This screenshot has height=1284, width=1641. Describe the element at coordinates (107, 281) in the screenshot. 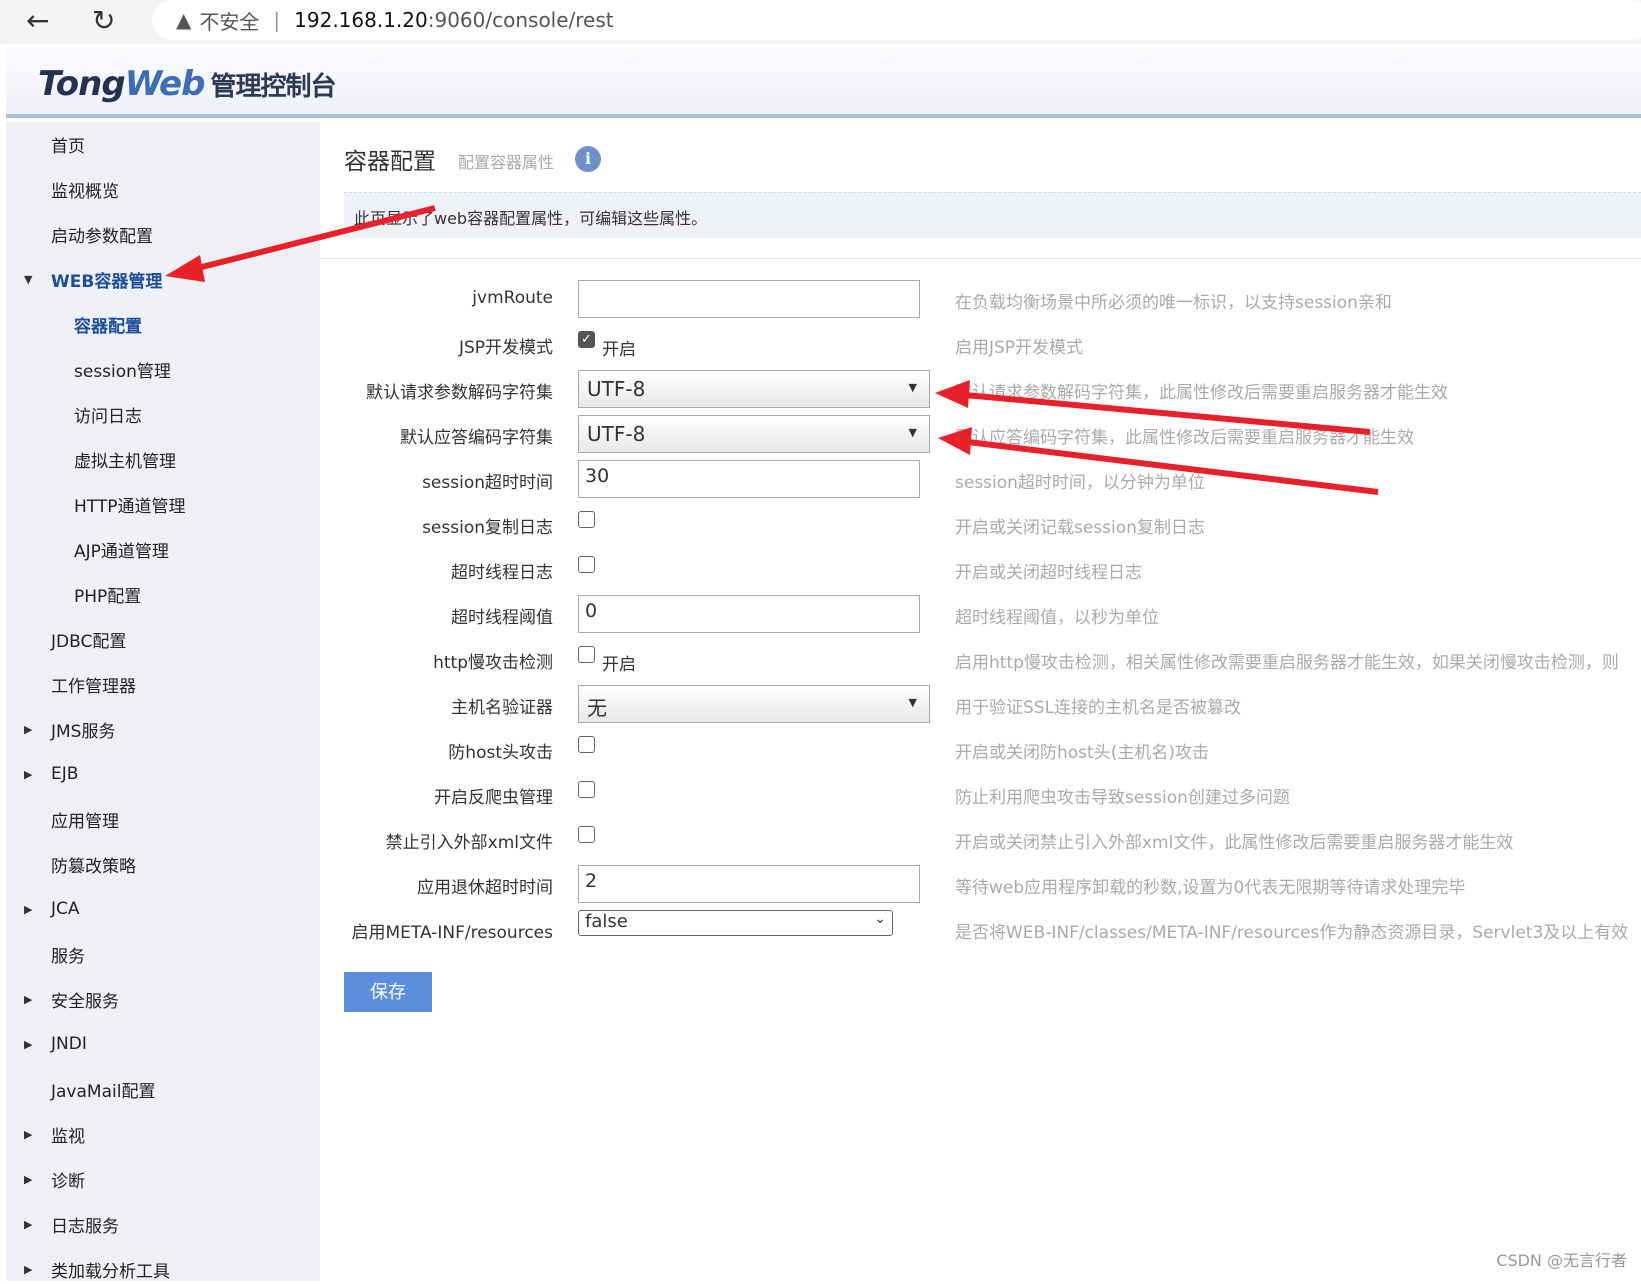

I see `sidebar-item-label: WEB容器管理` at that location.